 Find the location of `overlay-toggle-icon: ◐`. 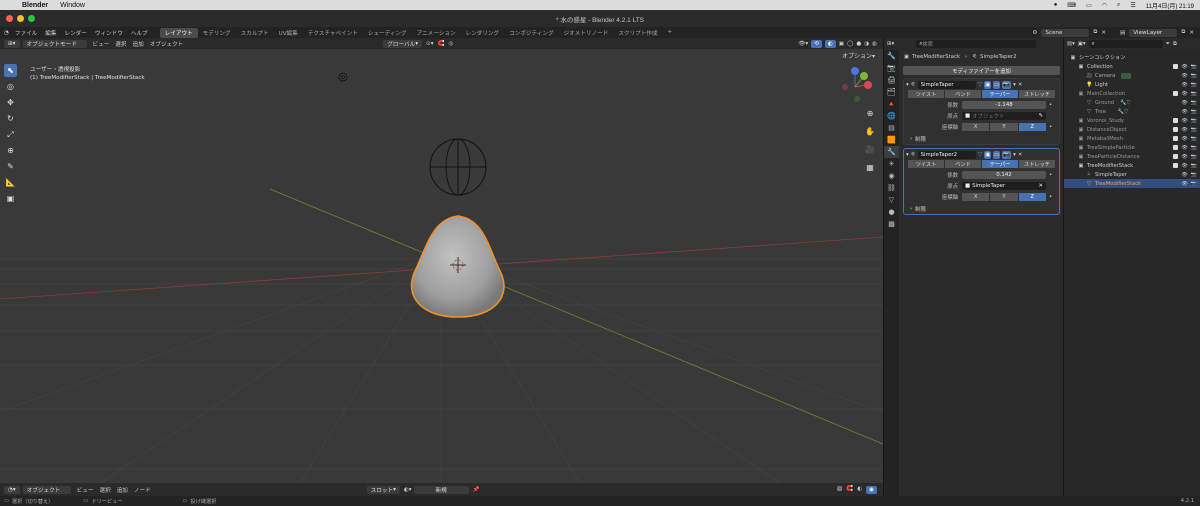

overlay-toggle-icon: ◐ is located at coordinates (830, 43).